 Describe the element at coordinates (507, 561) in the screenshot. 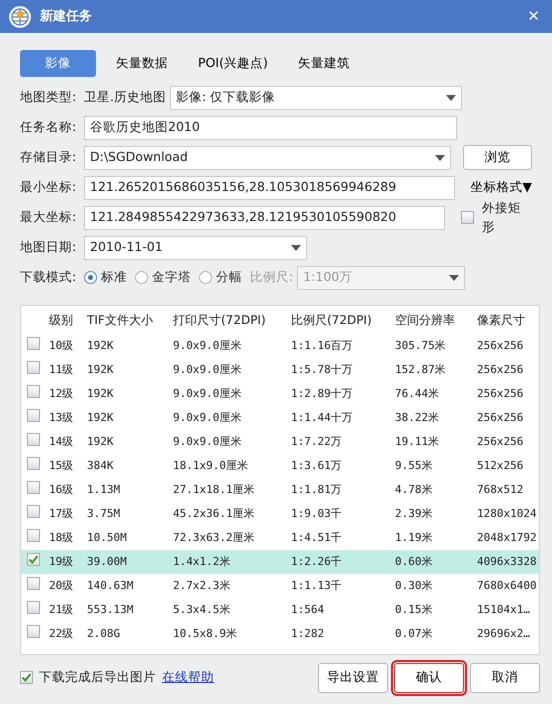

I see `table-cell: 4096x3328` at that location.